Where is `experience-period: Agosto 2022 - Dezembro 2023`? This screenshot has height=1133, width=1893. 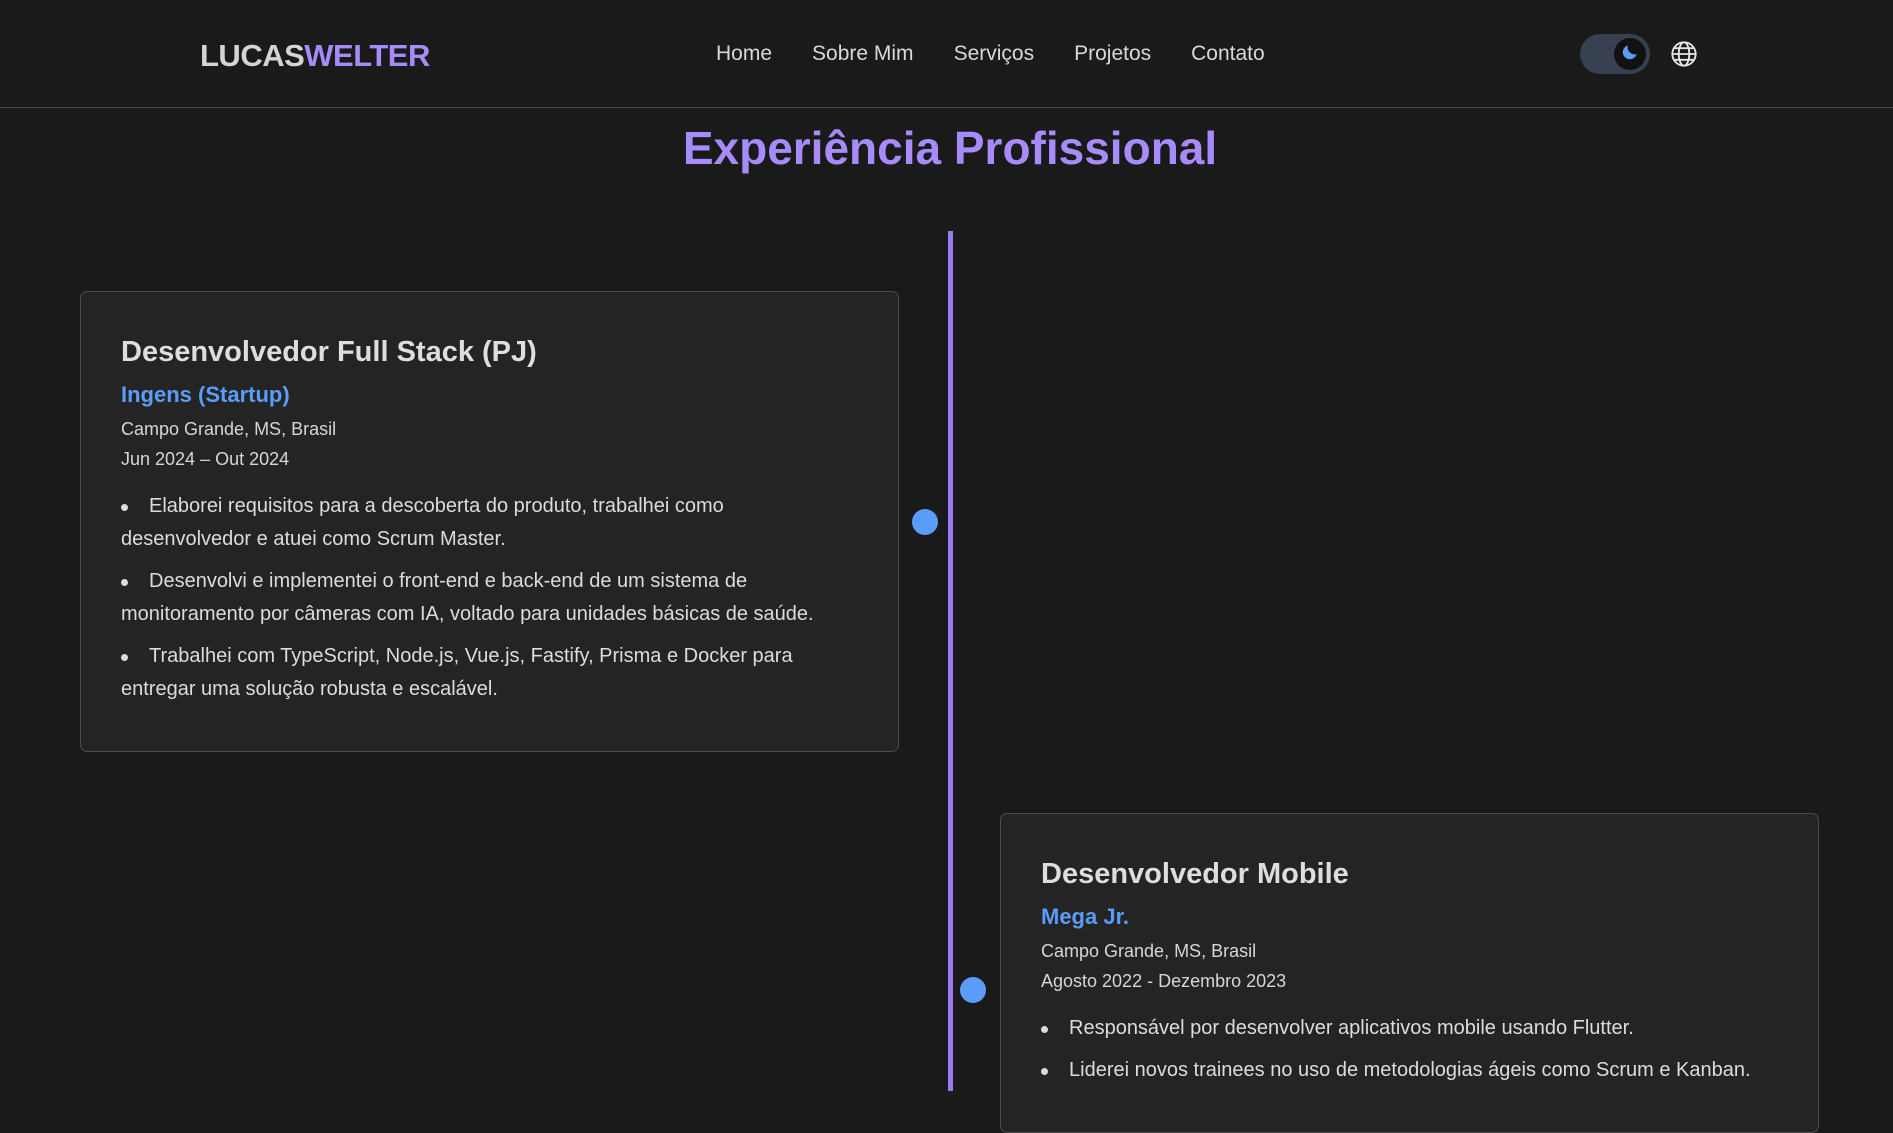 experience-period: Agosto 2022 - Dezembro 2023 is located at coordinates (1164, 981).